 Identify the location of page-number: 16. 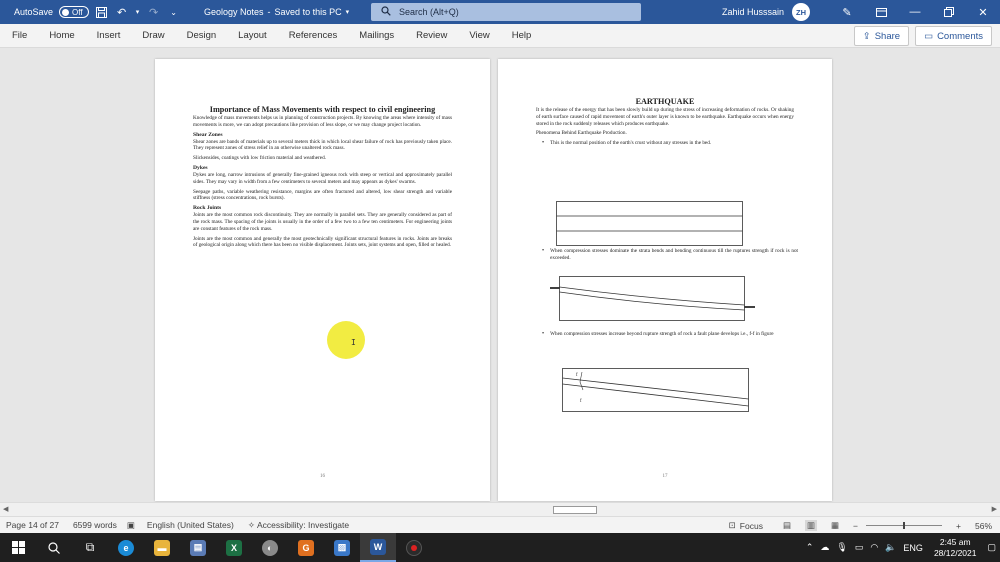
(322, 476).